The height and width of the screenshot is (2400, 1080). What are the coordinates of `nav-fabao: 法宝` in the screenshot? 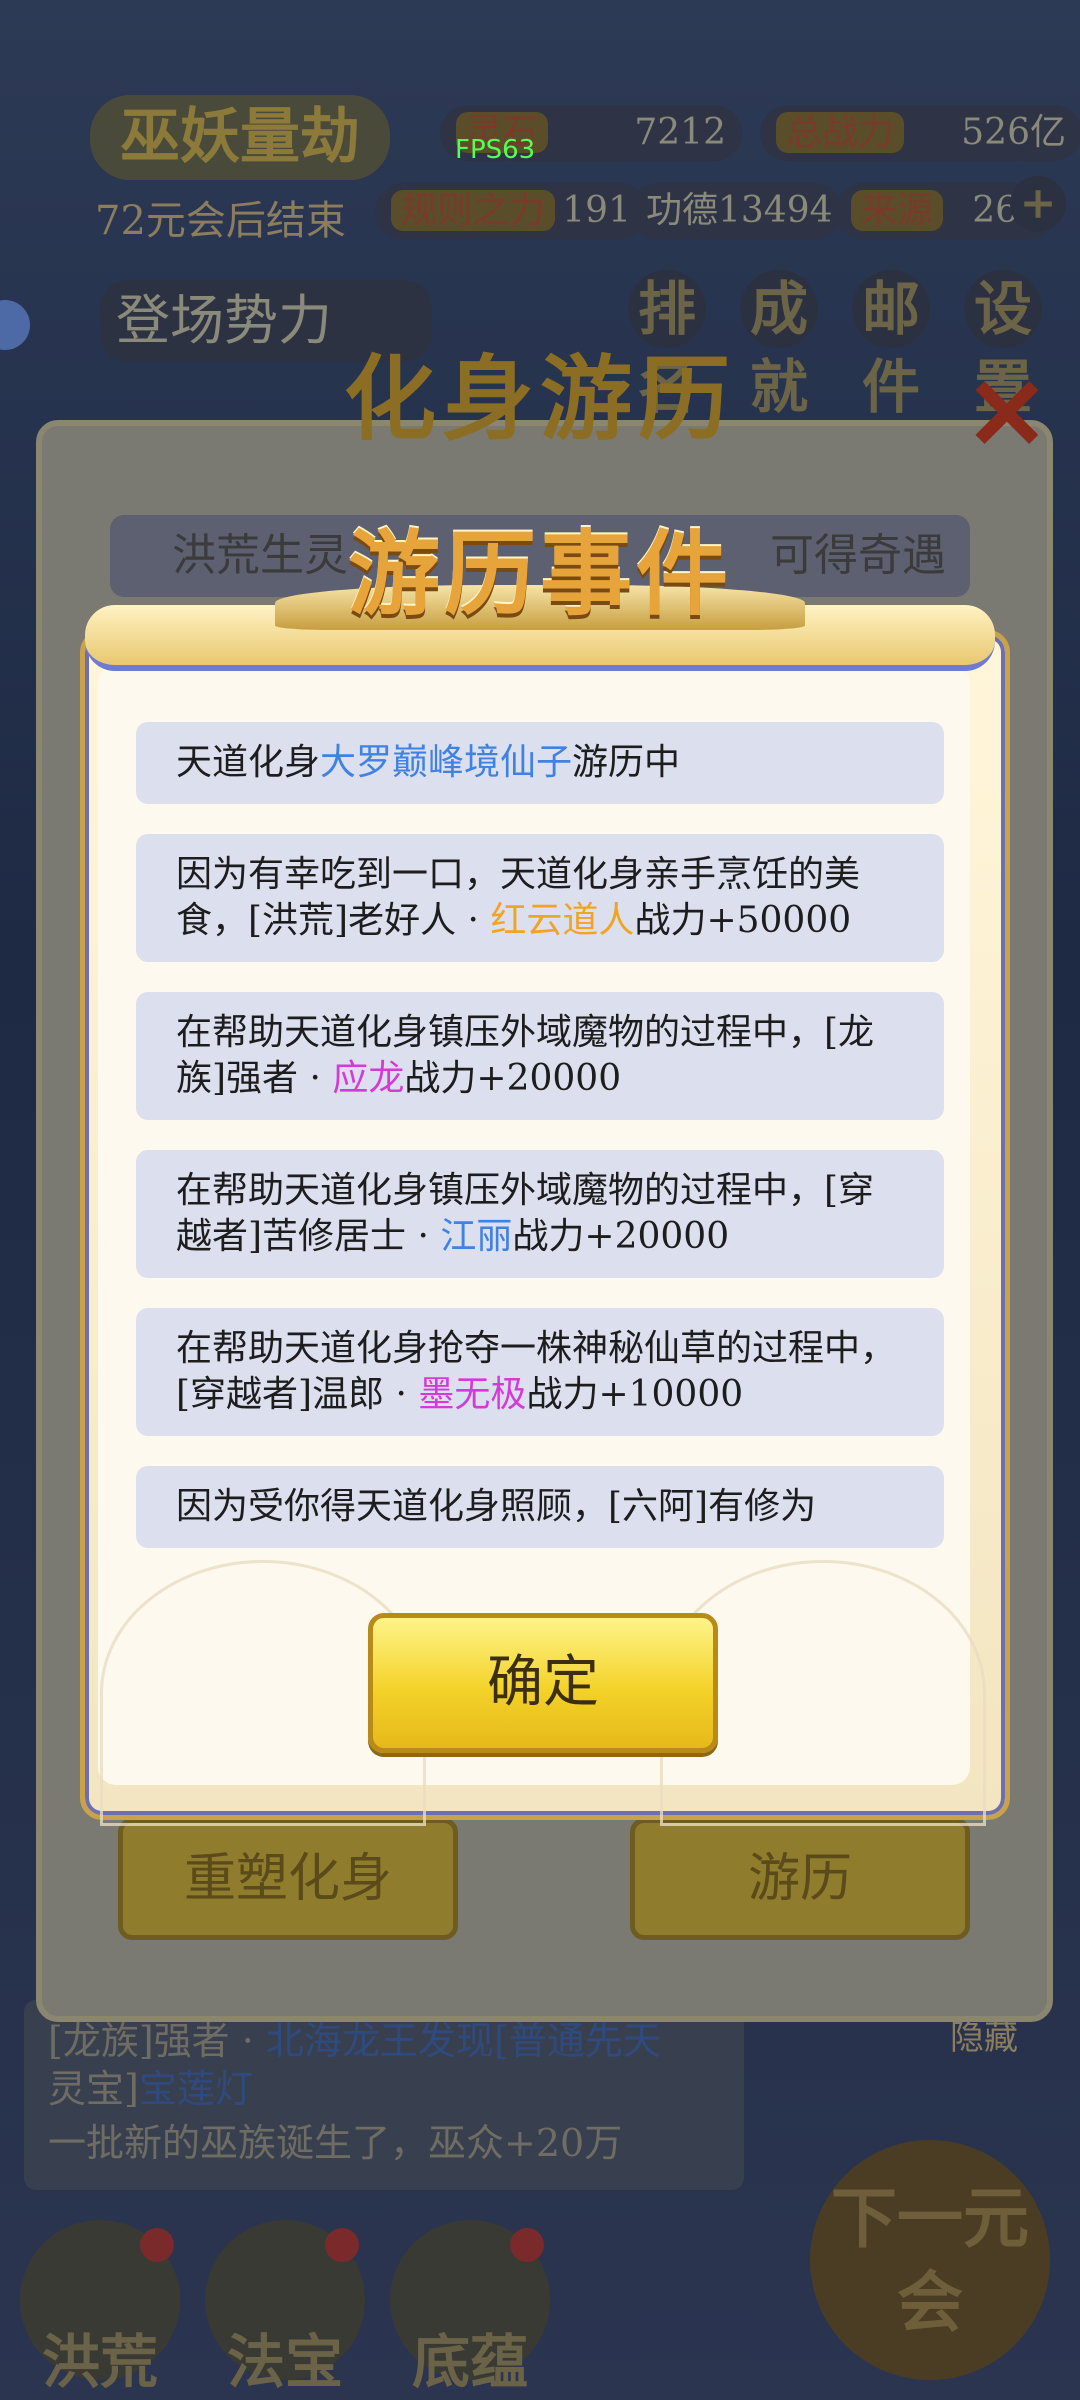 It's located at (285, 2308).